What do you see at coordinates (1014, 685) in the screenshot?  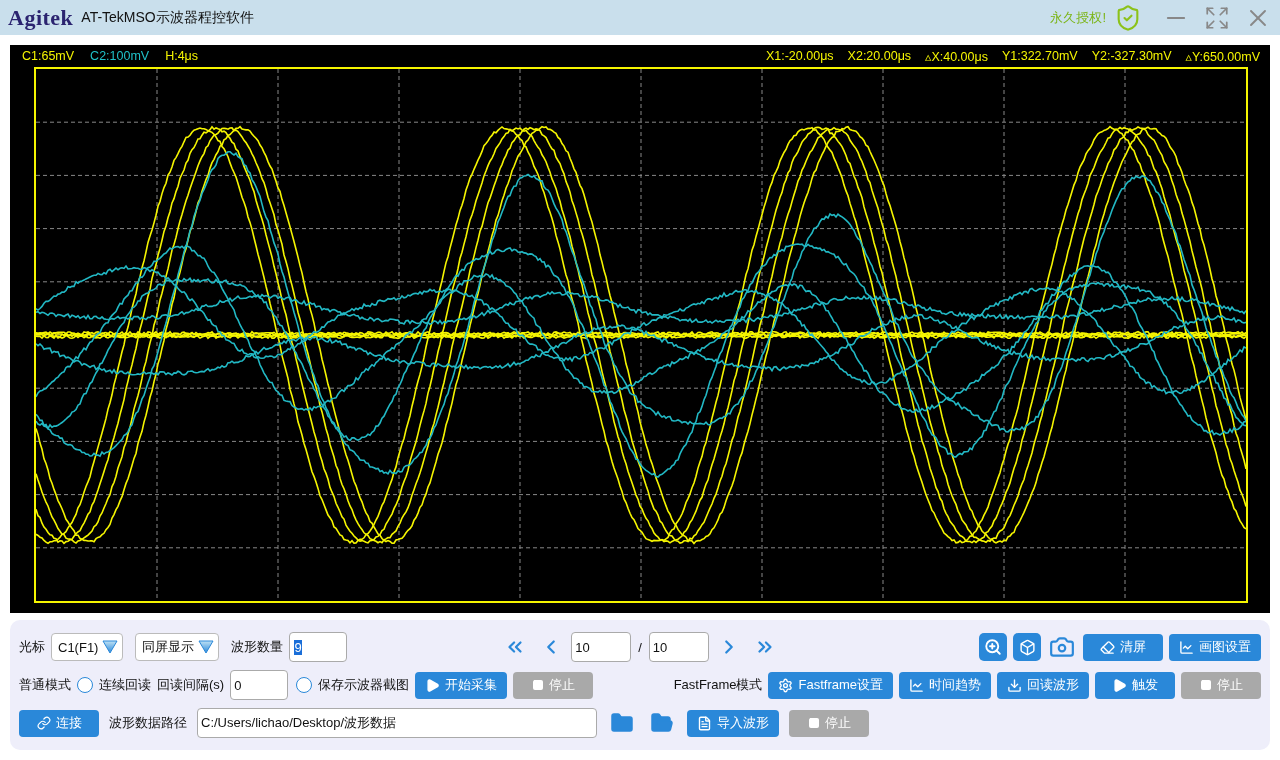 I see `download-icon` at bounding box center [1014, 685].